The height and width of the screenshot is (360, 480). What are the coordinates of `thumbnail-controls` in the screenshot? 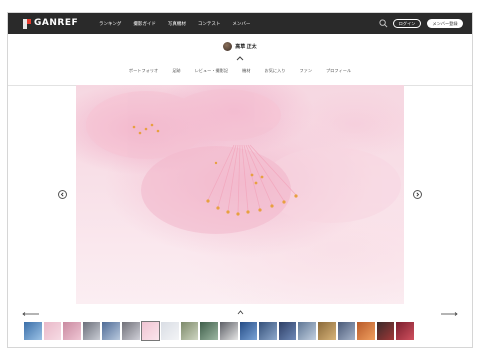 It's located at (240, 314).